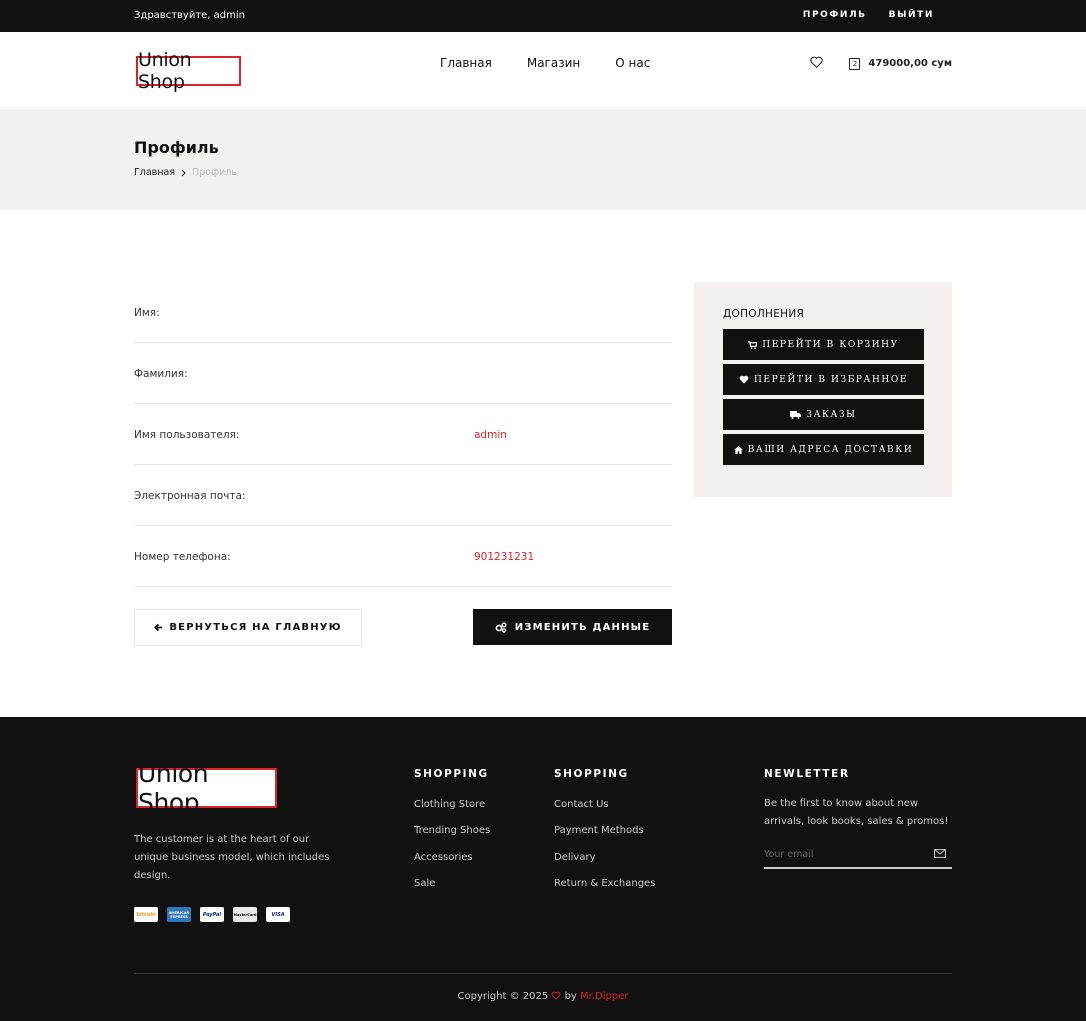  I want to click on copyright: Copyright © 2025 by Mr.Dipper, so click(543, 996).